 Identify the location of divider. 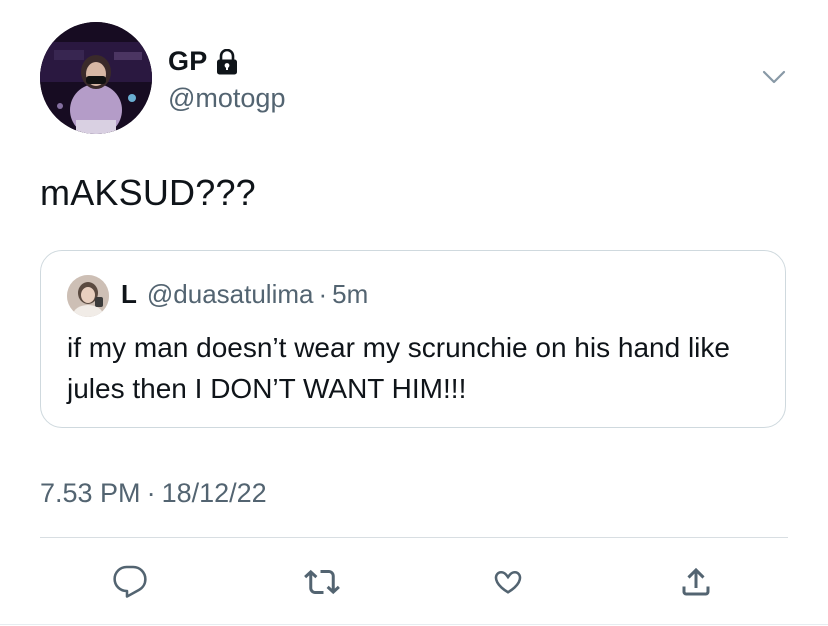
(414, 537).